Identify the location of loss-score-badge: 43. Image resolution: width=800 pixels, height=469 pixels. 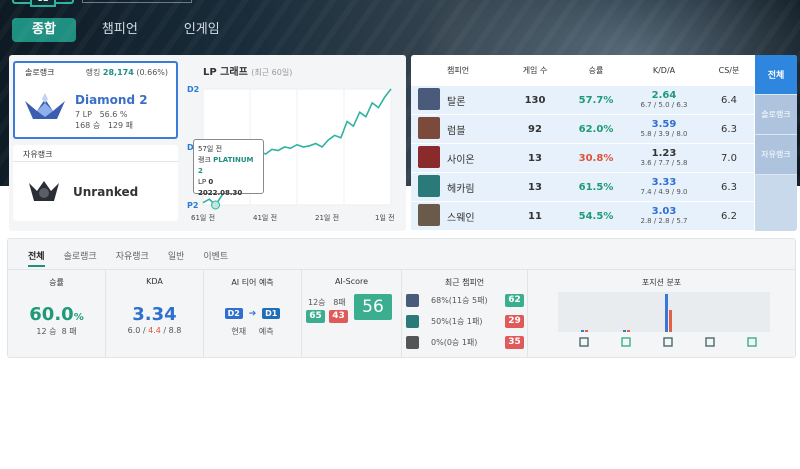
(338, 316).